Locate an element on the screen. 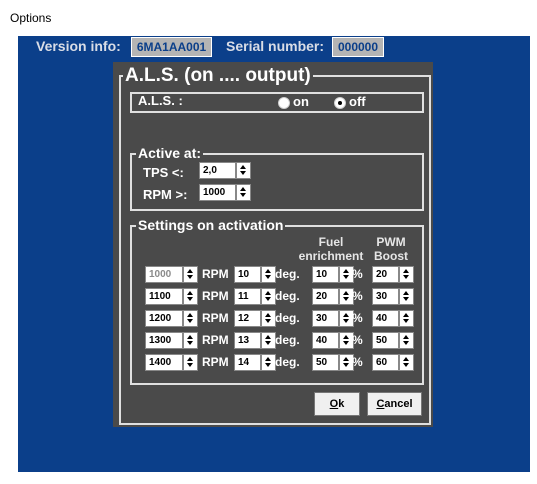  als-off-radio is located at coordinates (340, 103).